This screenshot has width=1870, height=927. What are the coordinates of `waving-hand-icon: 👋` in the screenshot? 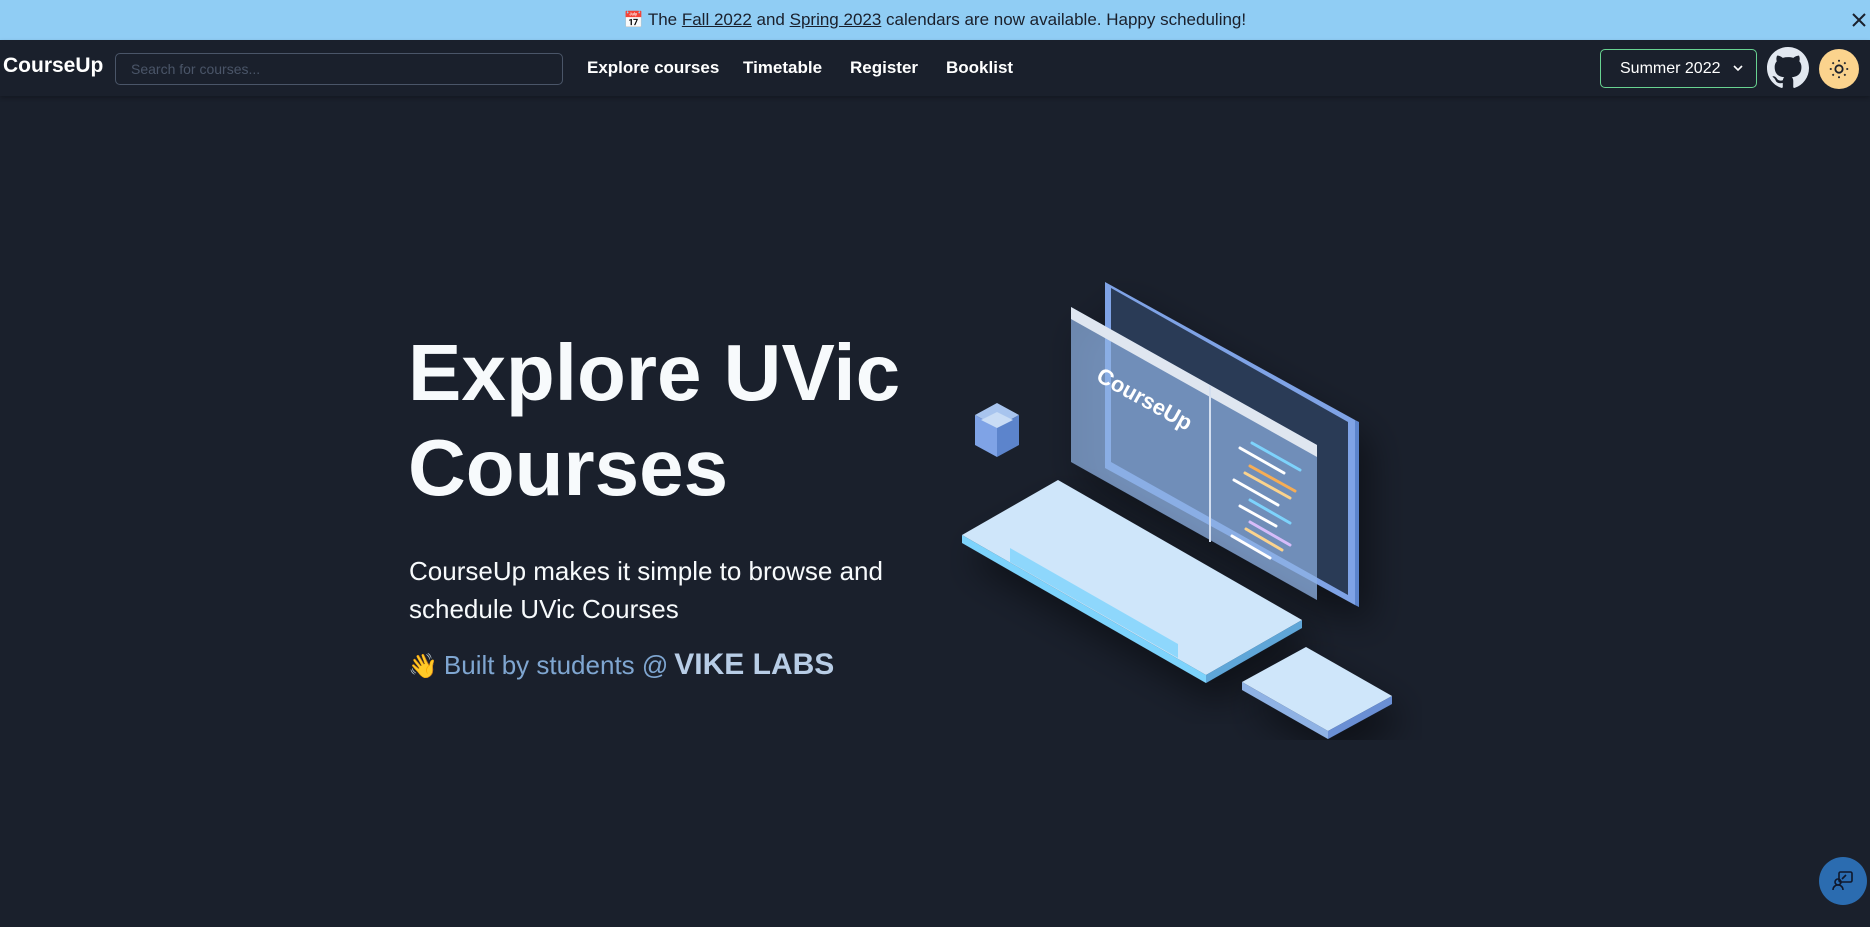 It's located at (423, 666).